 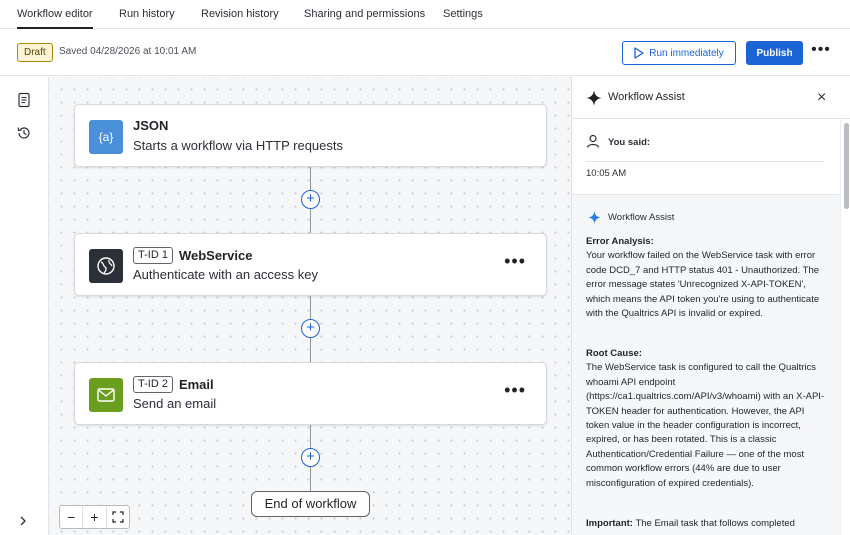 What do you see at coordinates (147, 14) in the screenshot?
I see `tab-run-history: Run history` at bounding box center [147, 14].